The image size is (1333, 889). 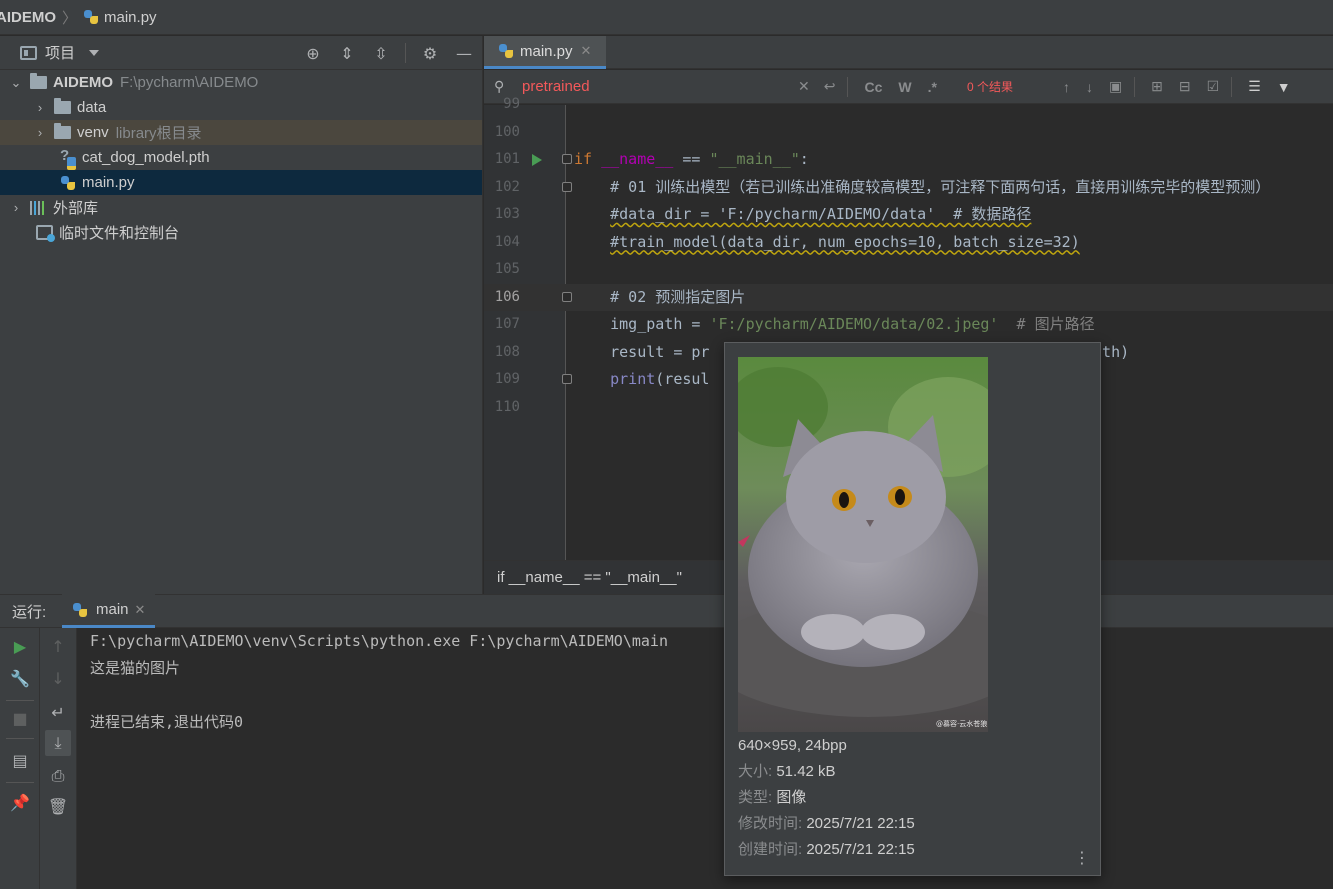 What do you see at coordinates (58, 743) in the screenshot?
I see `scroll-to-end-icon: ⤓` at bounding box center [58, 743].